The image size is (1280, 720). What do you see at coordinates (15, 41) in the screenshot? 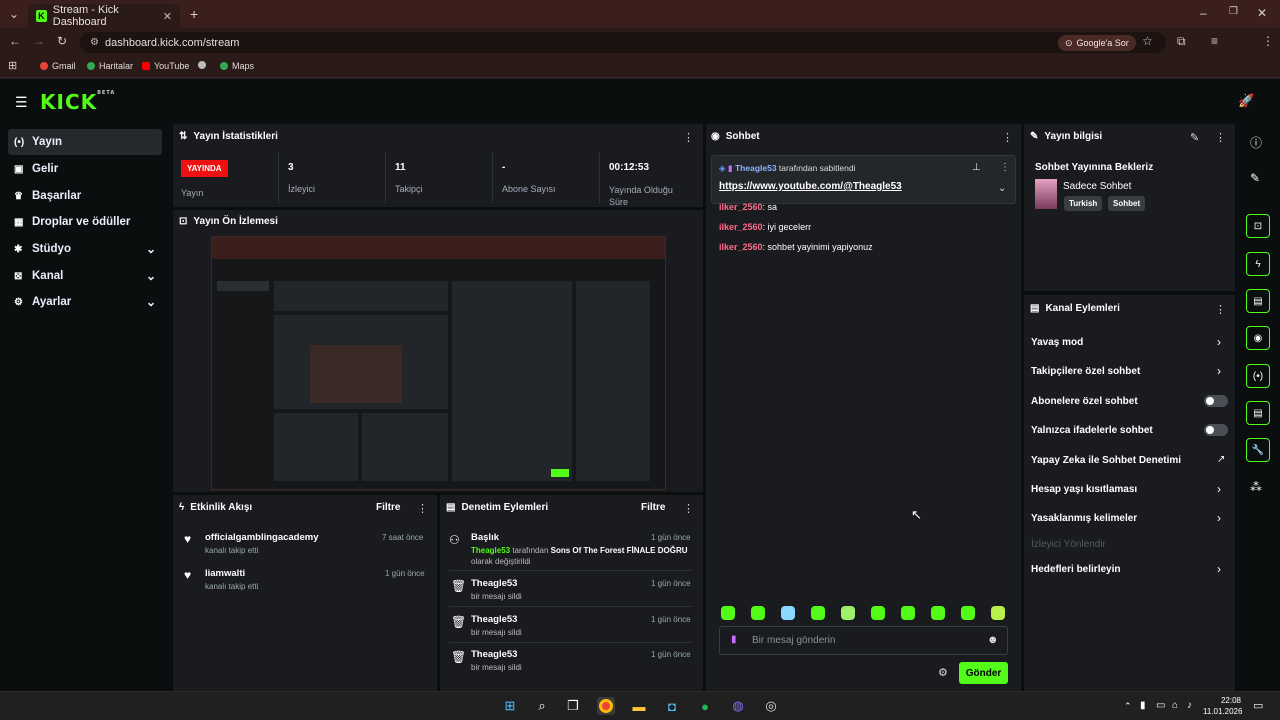
I see `back-icon: ←` at bounding box center [15, 41].